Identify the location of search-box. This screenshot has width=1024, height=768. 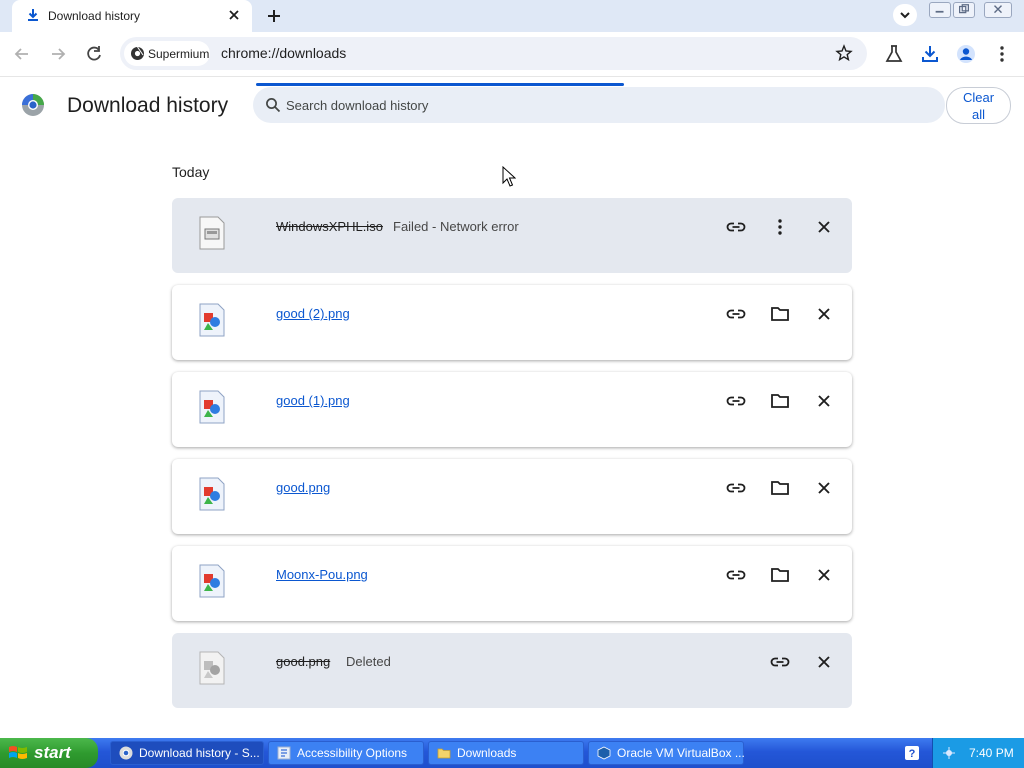
(599, 105).